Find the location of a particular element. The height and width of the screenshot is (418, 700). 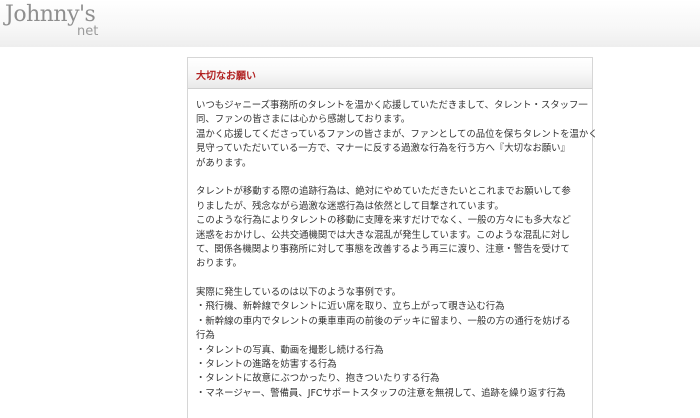

notice-line: 同、ファンの皆さまには心から感謝しております。 is located at coordinates (303, 120).